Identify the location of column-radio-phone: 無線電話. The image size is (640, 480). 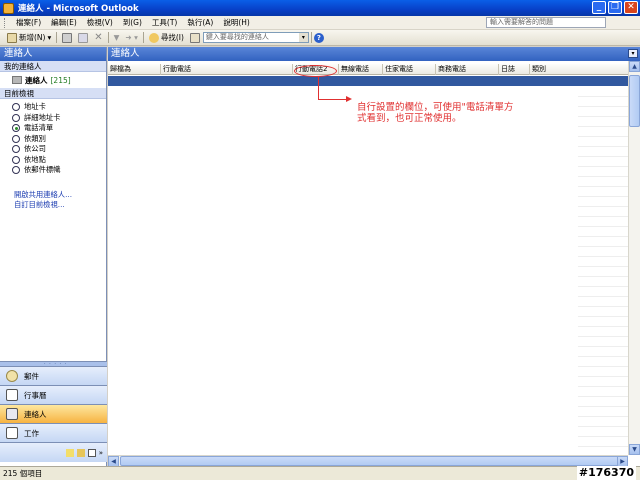
(361, 69).